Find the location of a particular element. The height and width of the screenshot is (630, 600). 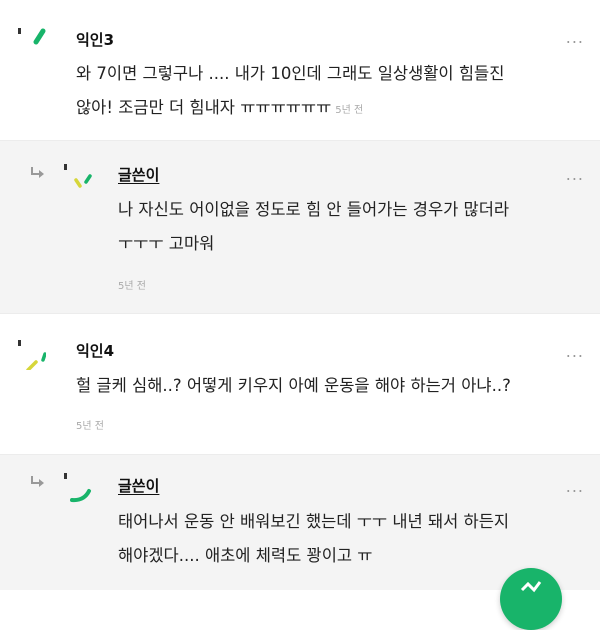

green-yellow-dash-icon is located at coordinates (78, 176).